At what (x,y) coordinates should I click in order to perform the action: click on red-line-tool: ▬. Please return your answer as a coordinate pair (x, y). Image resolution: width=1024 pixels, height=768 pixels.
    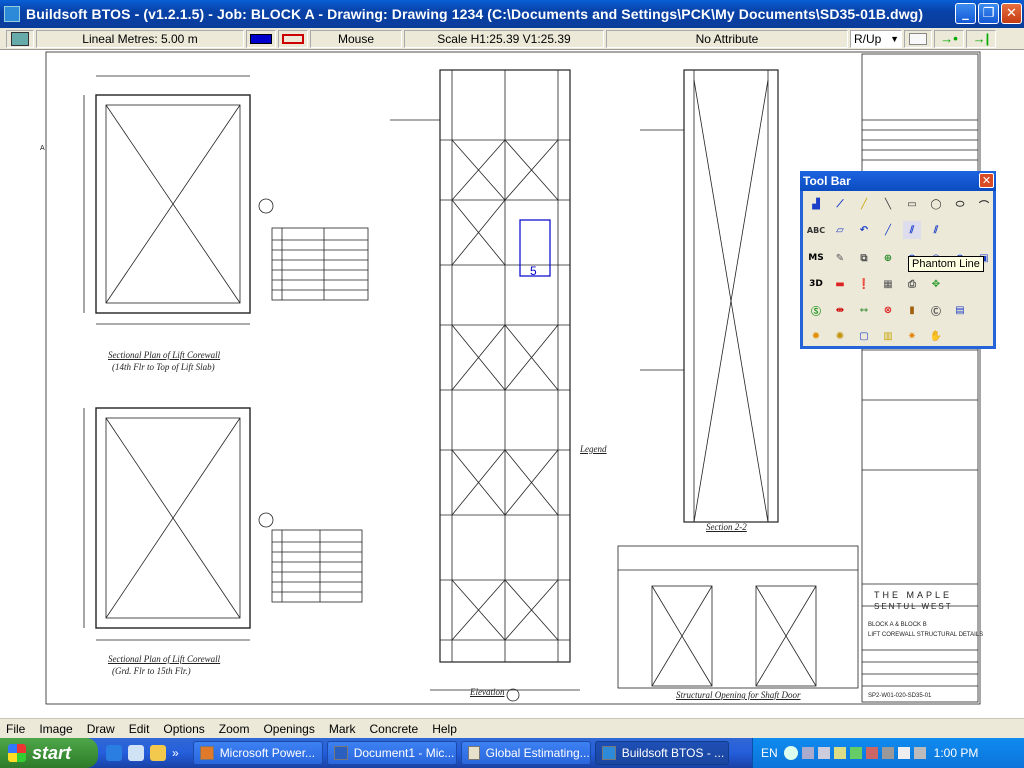
    Looking at the image, I should click on (840, 284).